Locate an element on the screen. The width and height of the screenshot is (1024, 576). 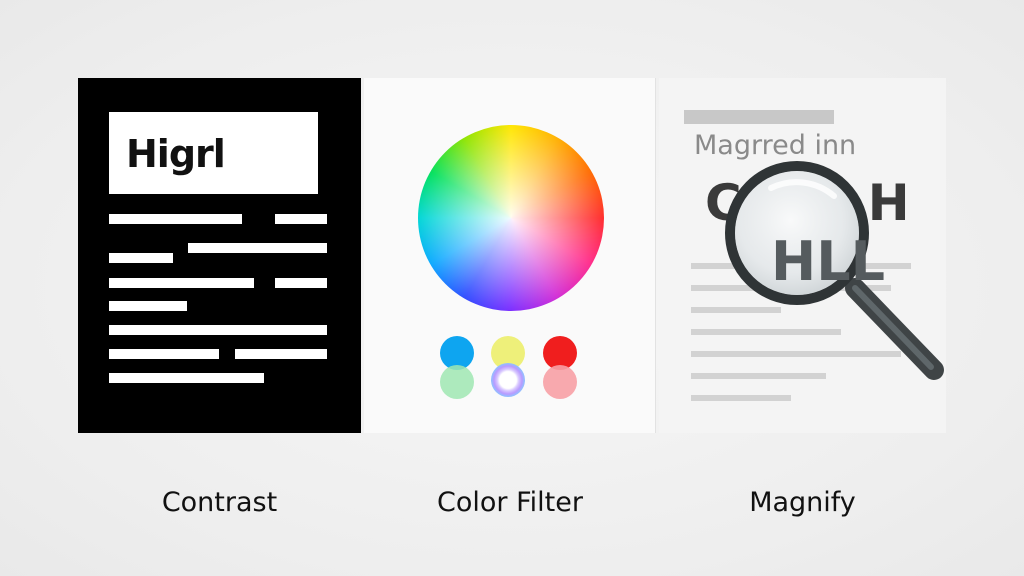
green-swatch is located at coordinates (457, 382).